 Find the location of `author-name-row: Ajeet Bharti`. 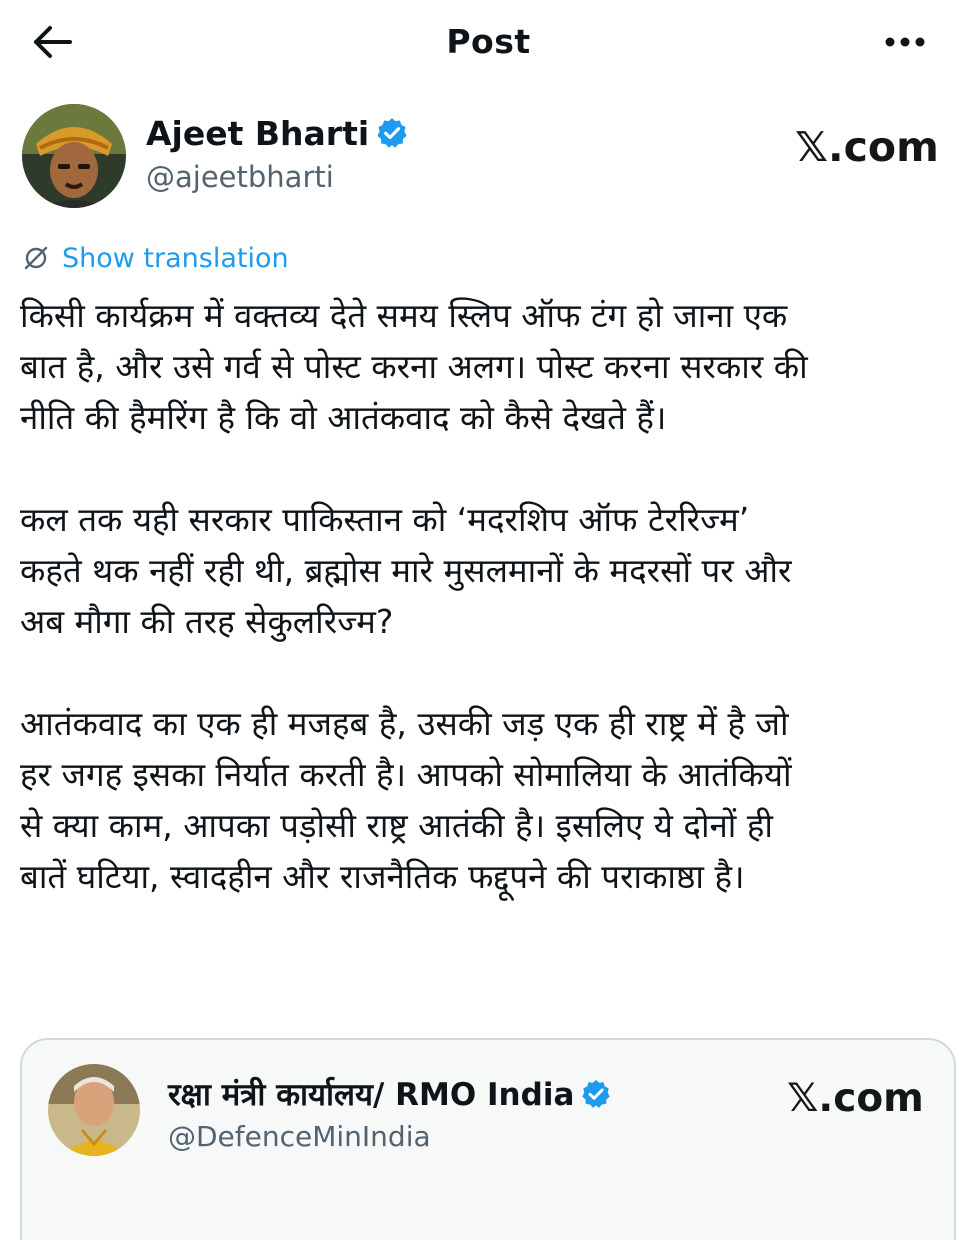

author-name-row: Ajeet Bharti is located at coordinates (277, 133).